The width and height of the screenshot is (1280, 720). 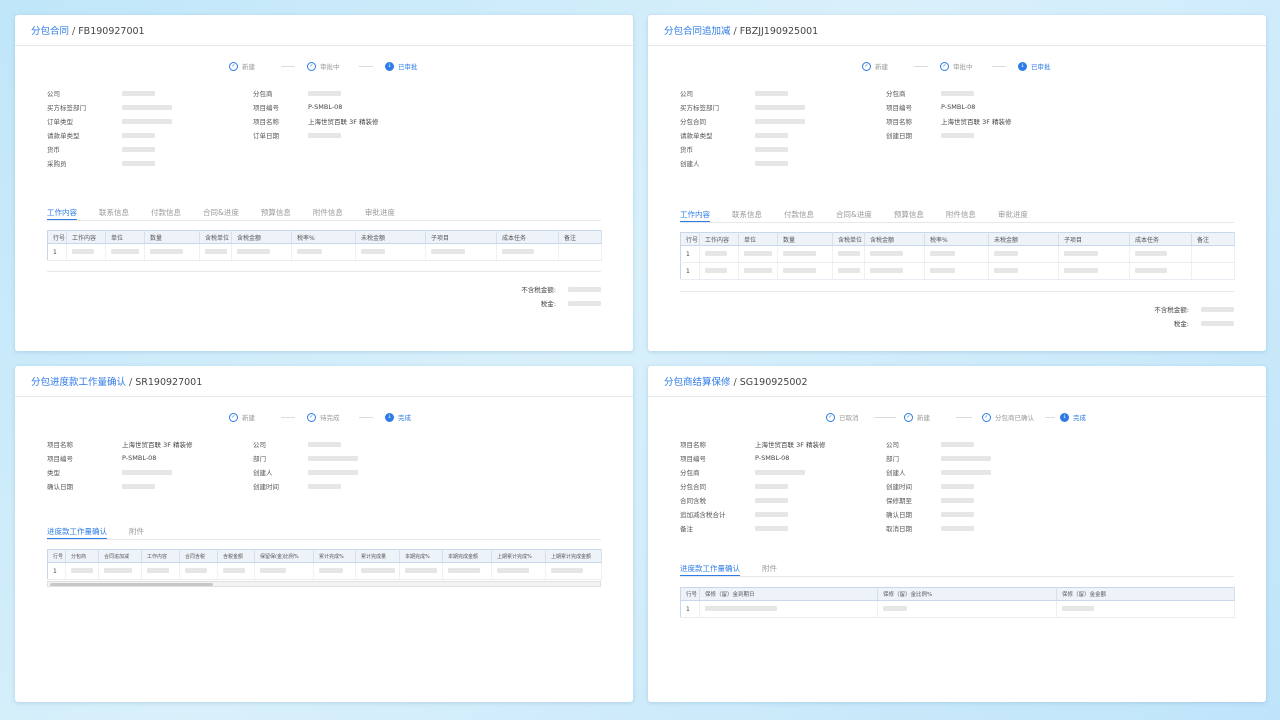 I want to click on step-pending: ✓ 待完成, so click(x=323, y=417).